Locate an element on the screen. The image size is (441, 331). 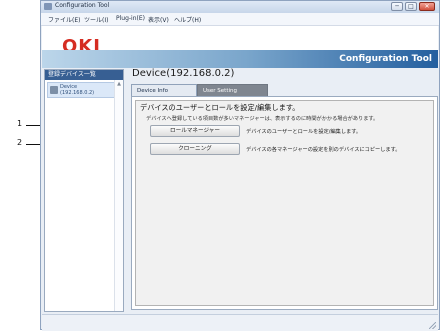
cloning-button: クローニング is located at coordinates (195, 149).